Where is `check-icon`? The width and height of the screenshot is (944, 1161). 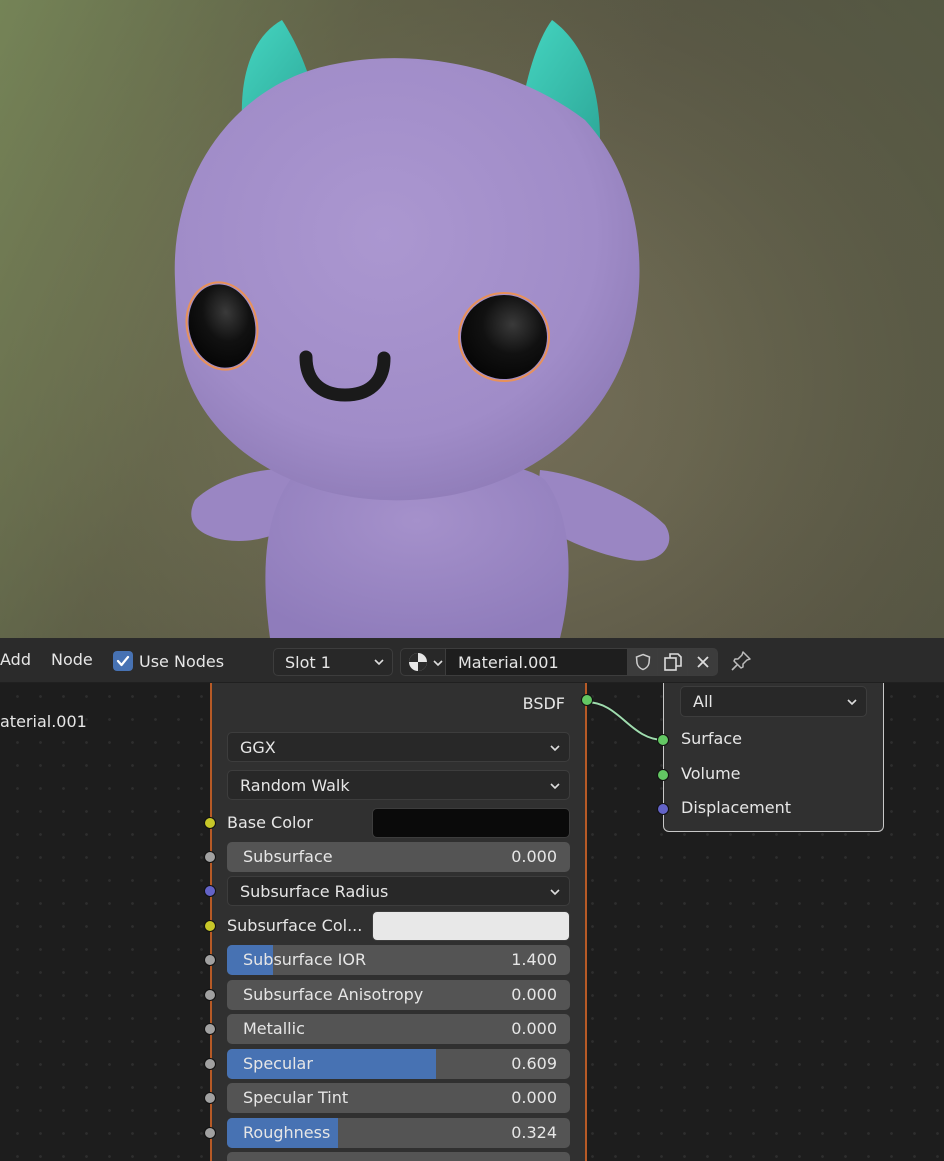
check-icon is located at coordinates (123, 661).